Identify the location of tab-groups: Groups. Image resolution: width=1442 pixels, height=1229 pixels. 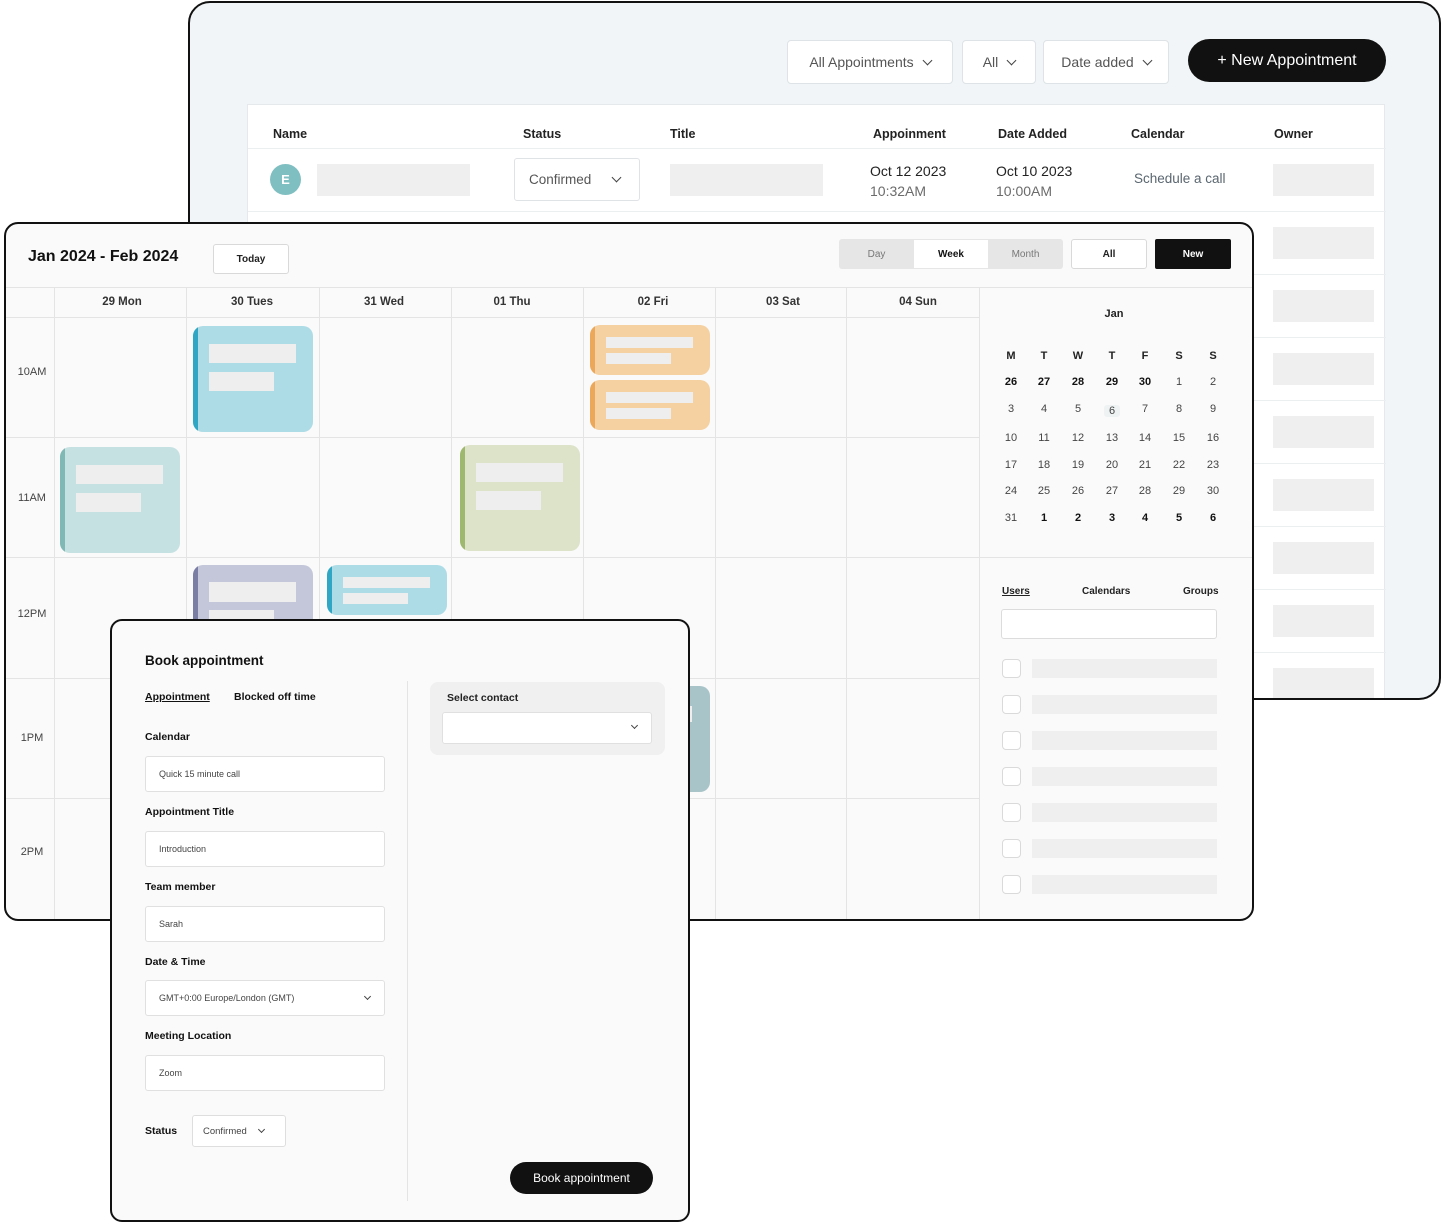
(1201, 591).